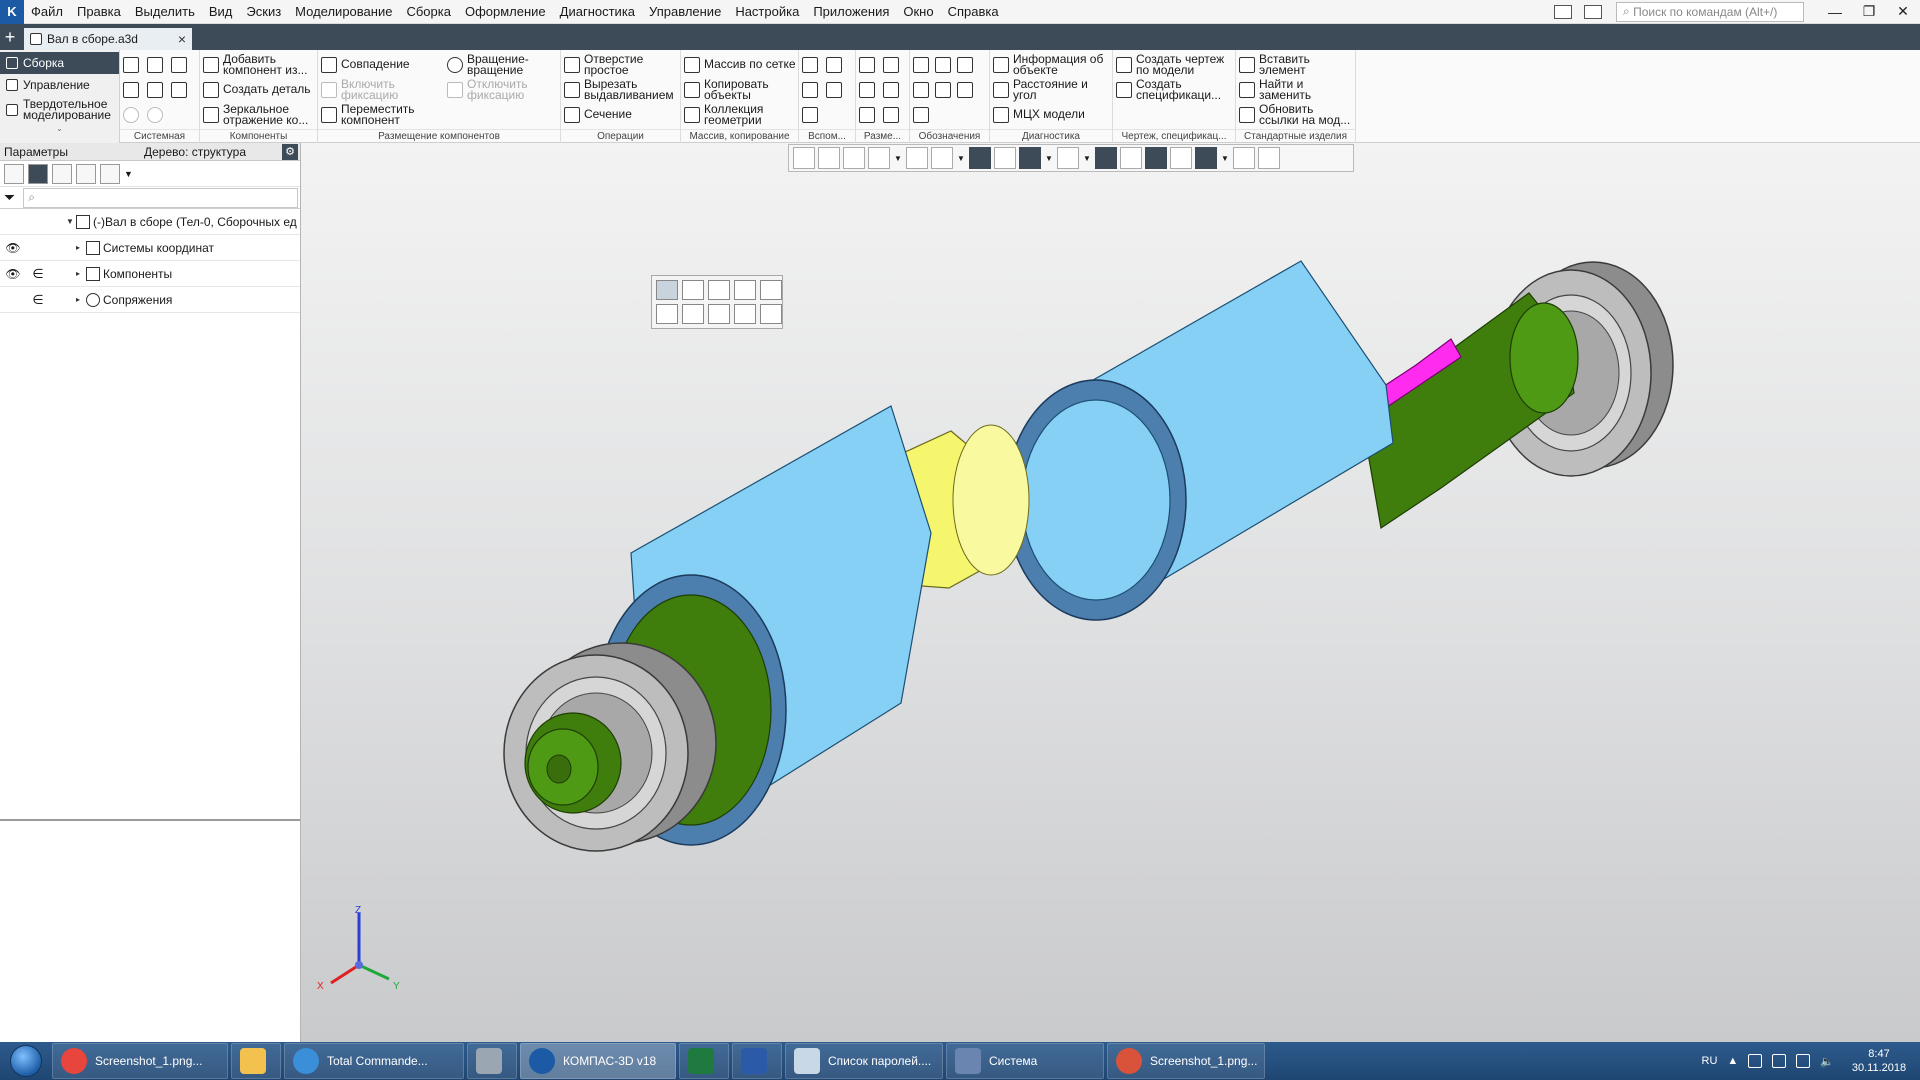 The image size is (1920, 1080). What do you see at coordinates (771, 313) in the screenshot?
I see `view-normal-icon` at bounding box center [771, 313].